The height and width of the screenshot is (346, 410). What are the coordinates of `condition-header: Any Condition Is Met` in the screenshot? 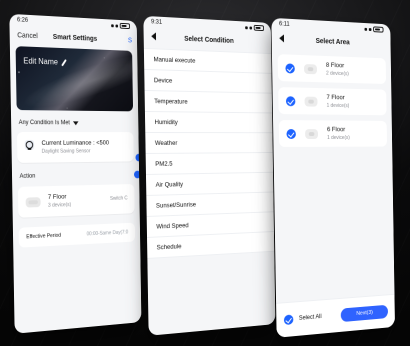 It's located at (75, 123).